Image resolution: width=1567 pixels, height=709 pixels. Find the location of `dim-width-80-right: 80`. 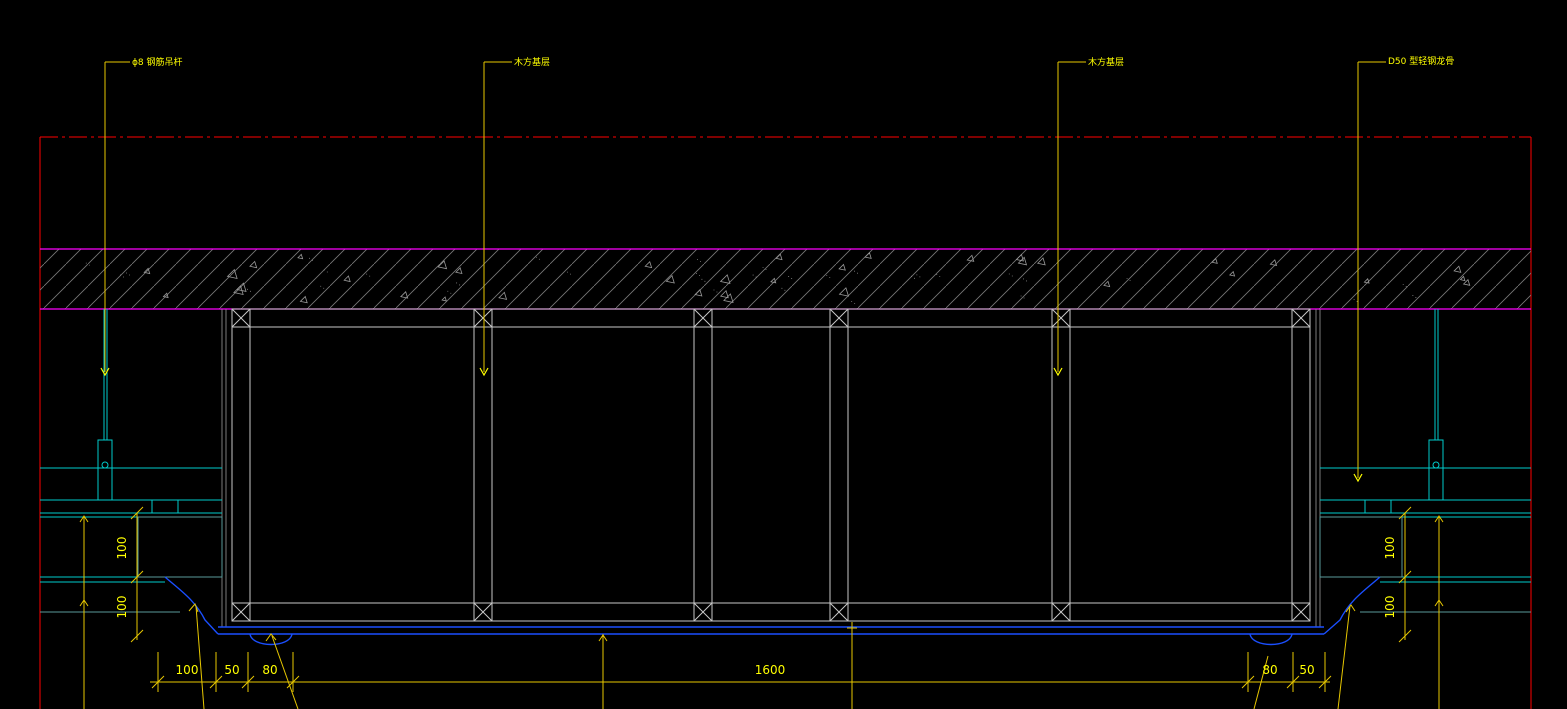

dim-width-80-right: 80 is located at coordinates (1269, 670).